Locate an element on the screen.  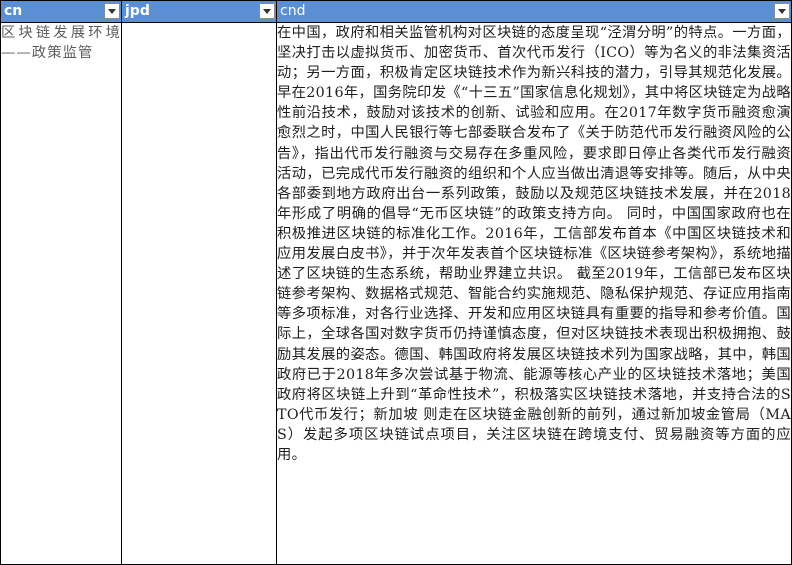
column-header-label: jpd is located at coordinates (137, 11).